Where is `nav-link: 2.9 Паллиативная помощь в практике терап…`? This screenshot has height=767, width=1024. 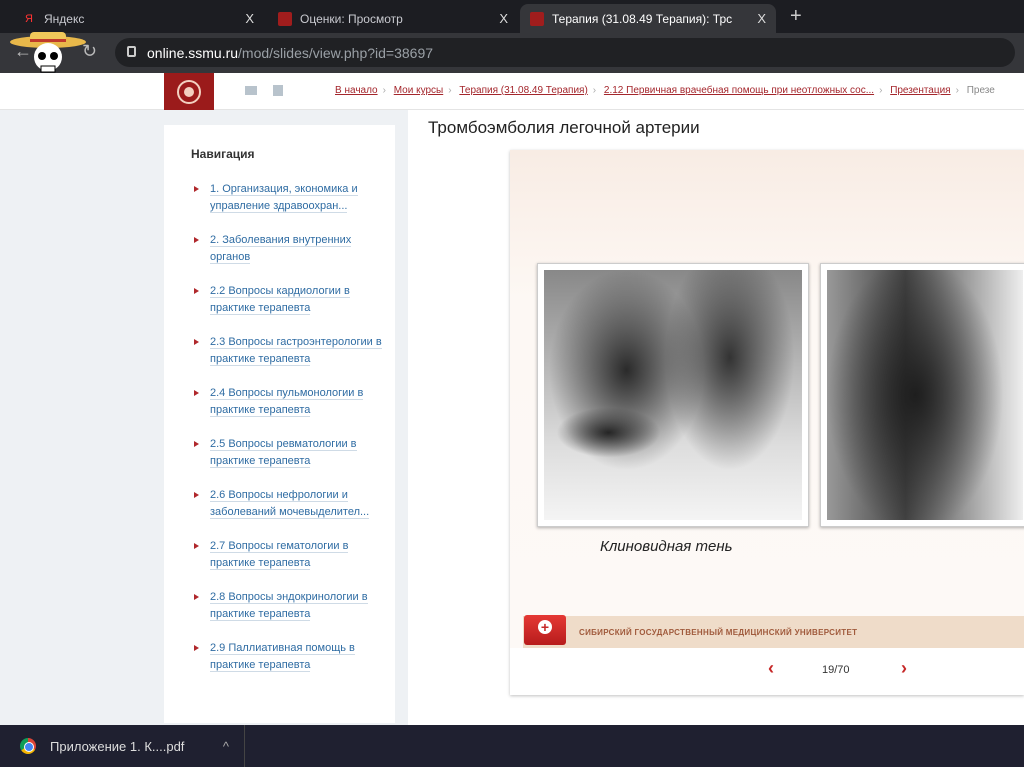
nav-link: 2.9 Паллиативная помощь в практике терап… is located at coordinates (282, 657).